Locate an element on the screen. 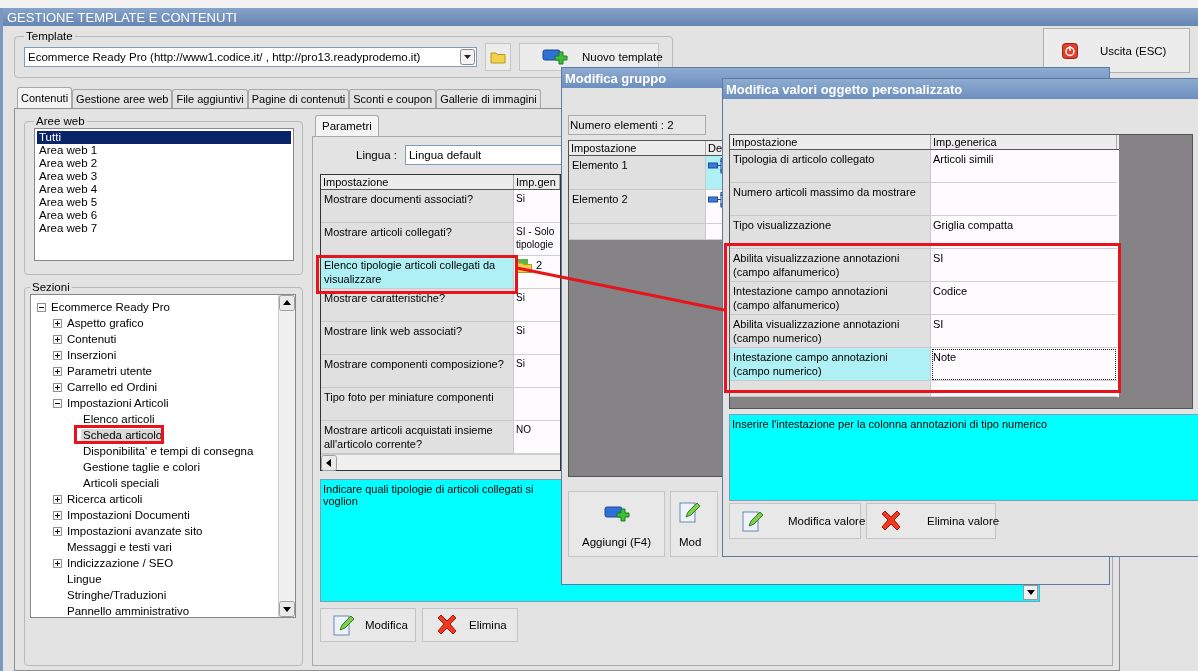  tree-item: Gestione taglie e colori is located at coordinates (141, 467).